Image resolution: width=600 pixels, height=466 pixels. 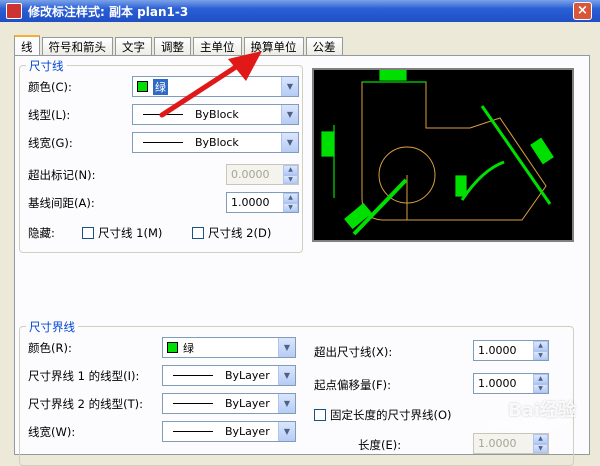 What do you see at coordinates (582, 11) in the screenshot?
I see `close-button: ×` at bounding box center [582, 11].